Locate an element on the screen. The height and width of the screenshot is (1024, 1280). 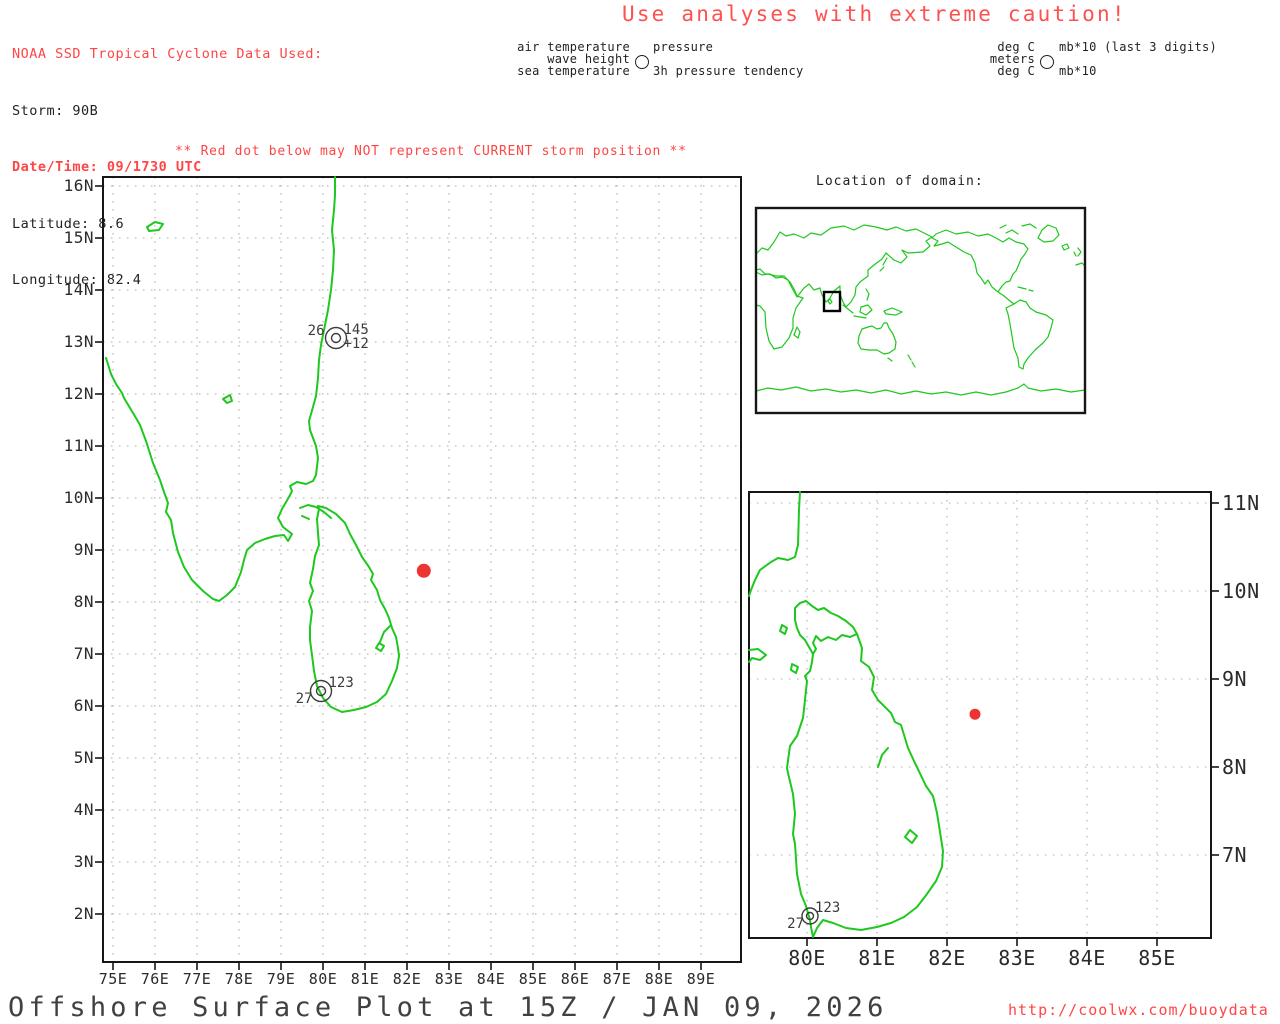
detail-map-coastlines is located at coordinates (846, 714).